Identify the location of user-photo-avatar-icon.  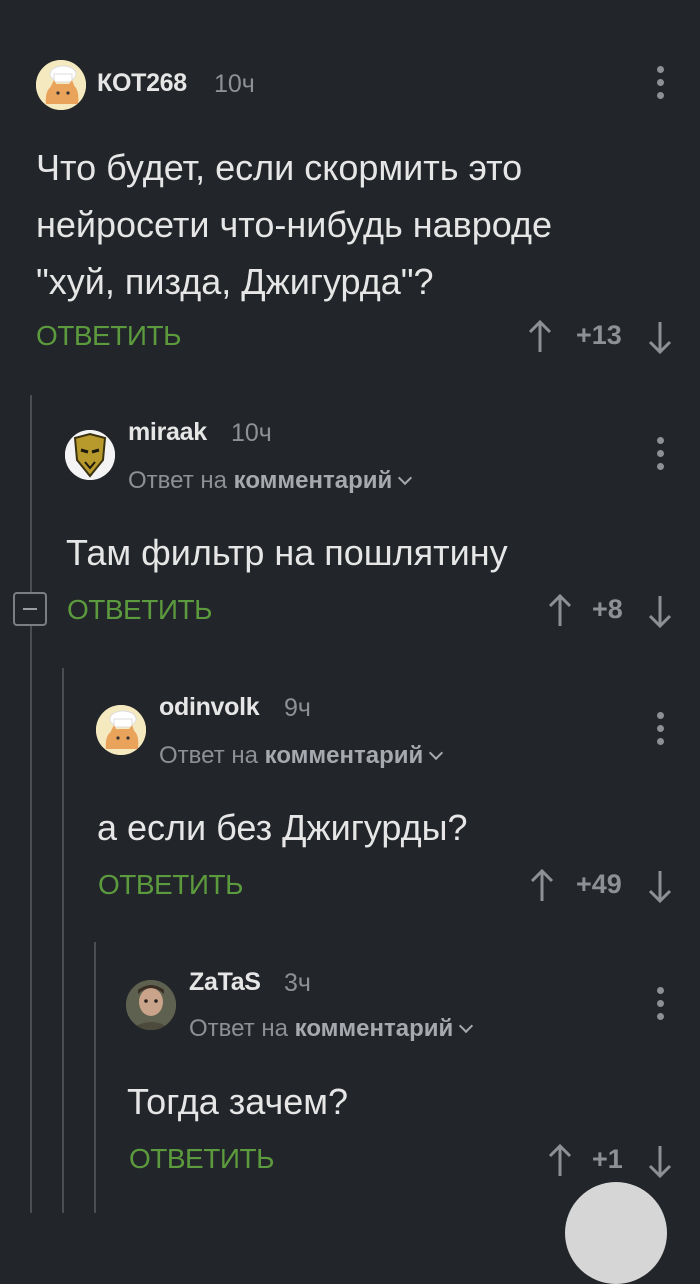
(151, 1005).